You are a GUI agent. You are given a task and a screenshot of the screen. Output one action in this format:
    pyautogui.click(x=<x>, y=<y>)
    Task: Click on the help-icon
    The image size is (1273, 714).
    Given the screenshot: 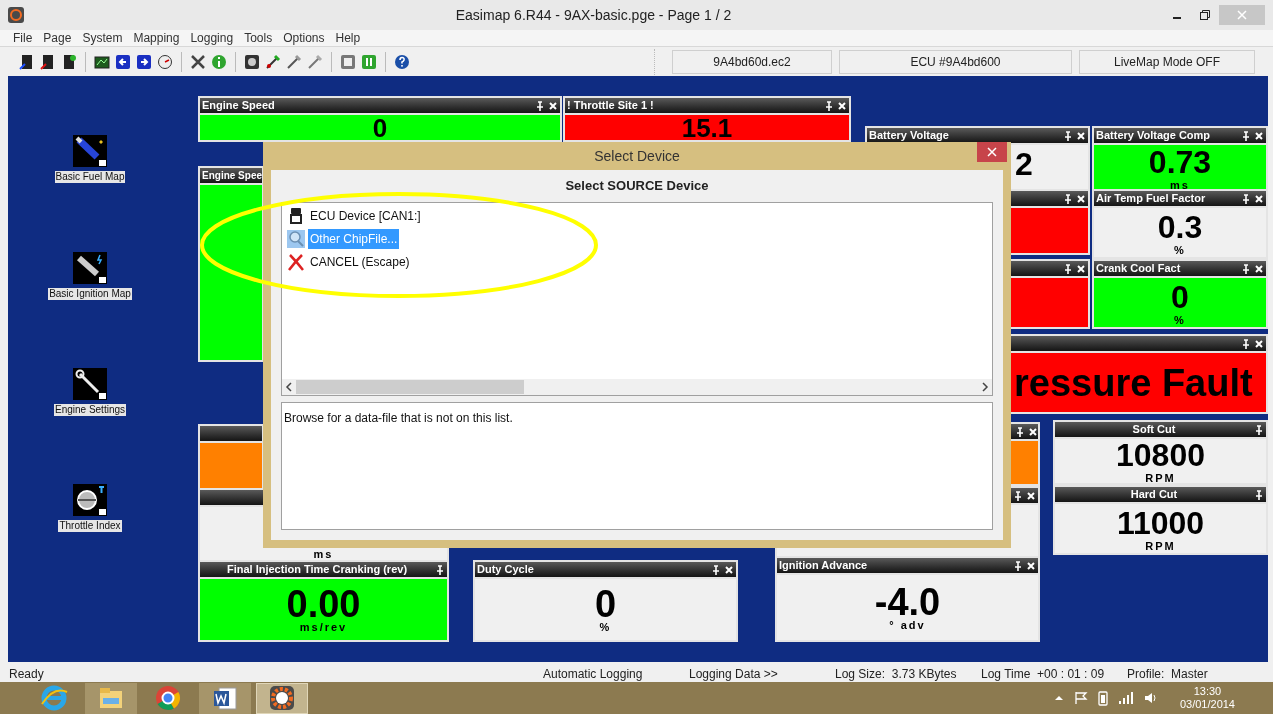 What is the action you would take?
    pyautogui.click(x=402, y=61)
    